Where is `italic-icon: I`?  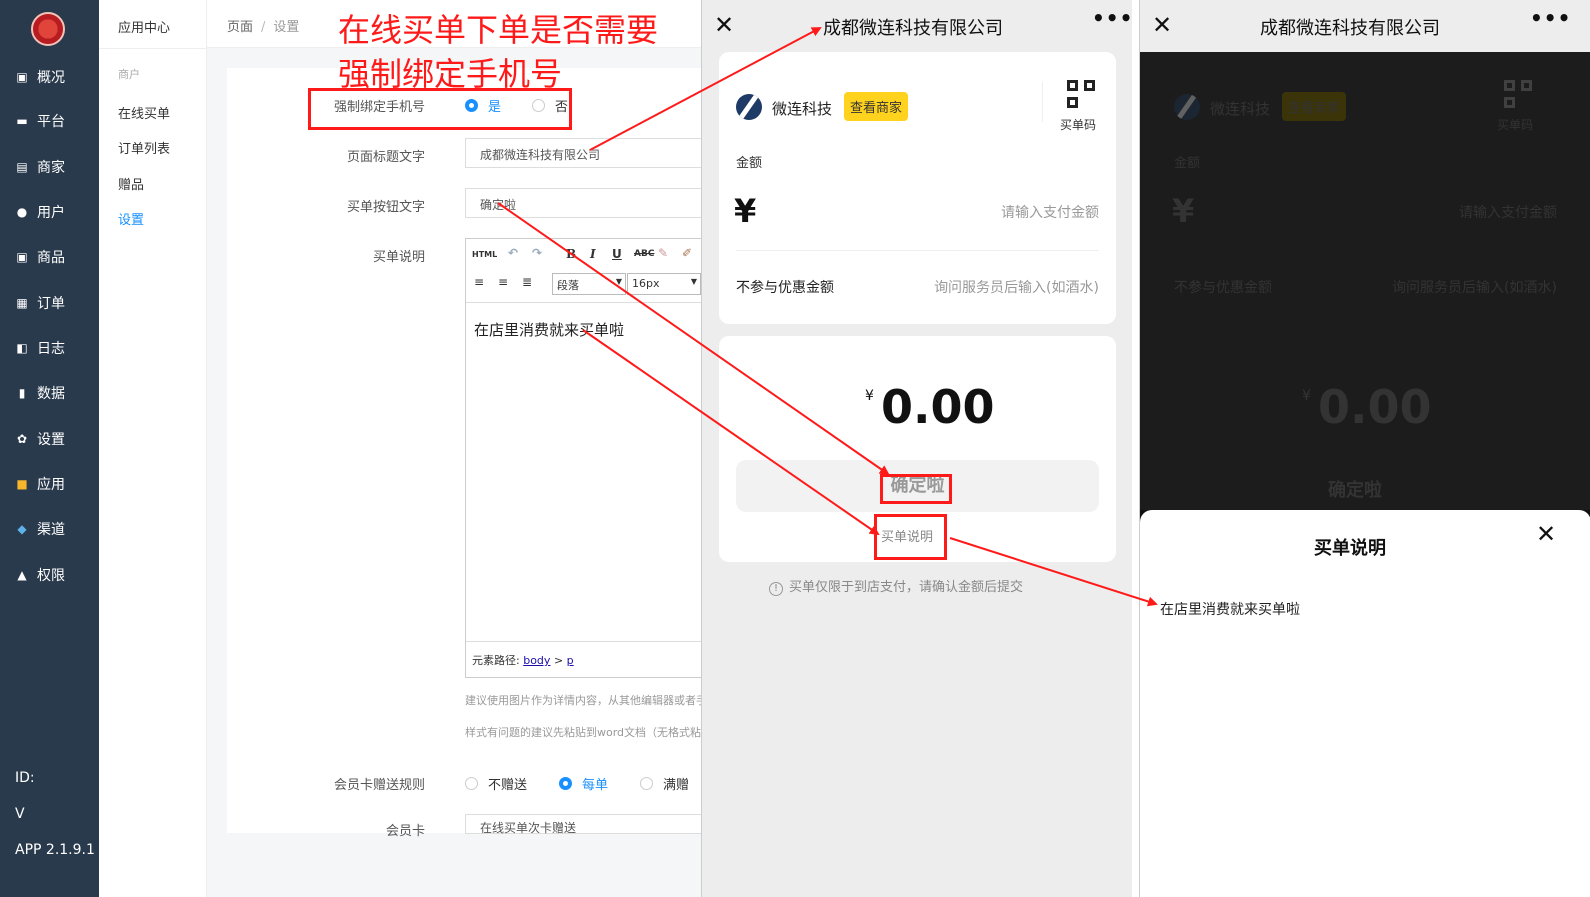
italic-icon: I is located at coordinates (593, 254).